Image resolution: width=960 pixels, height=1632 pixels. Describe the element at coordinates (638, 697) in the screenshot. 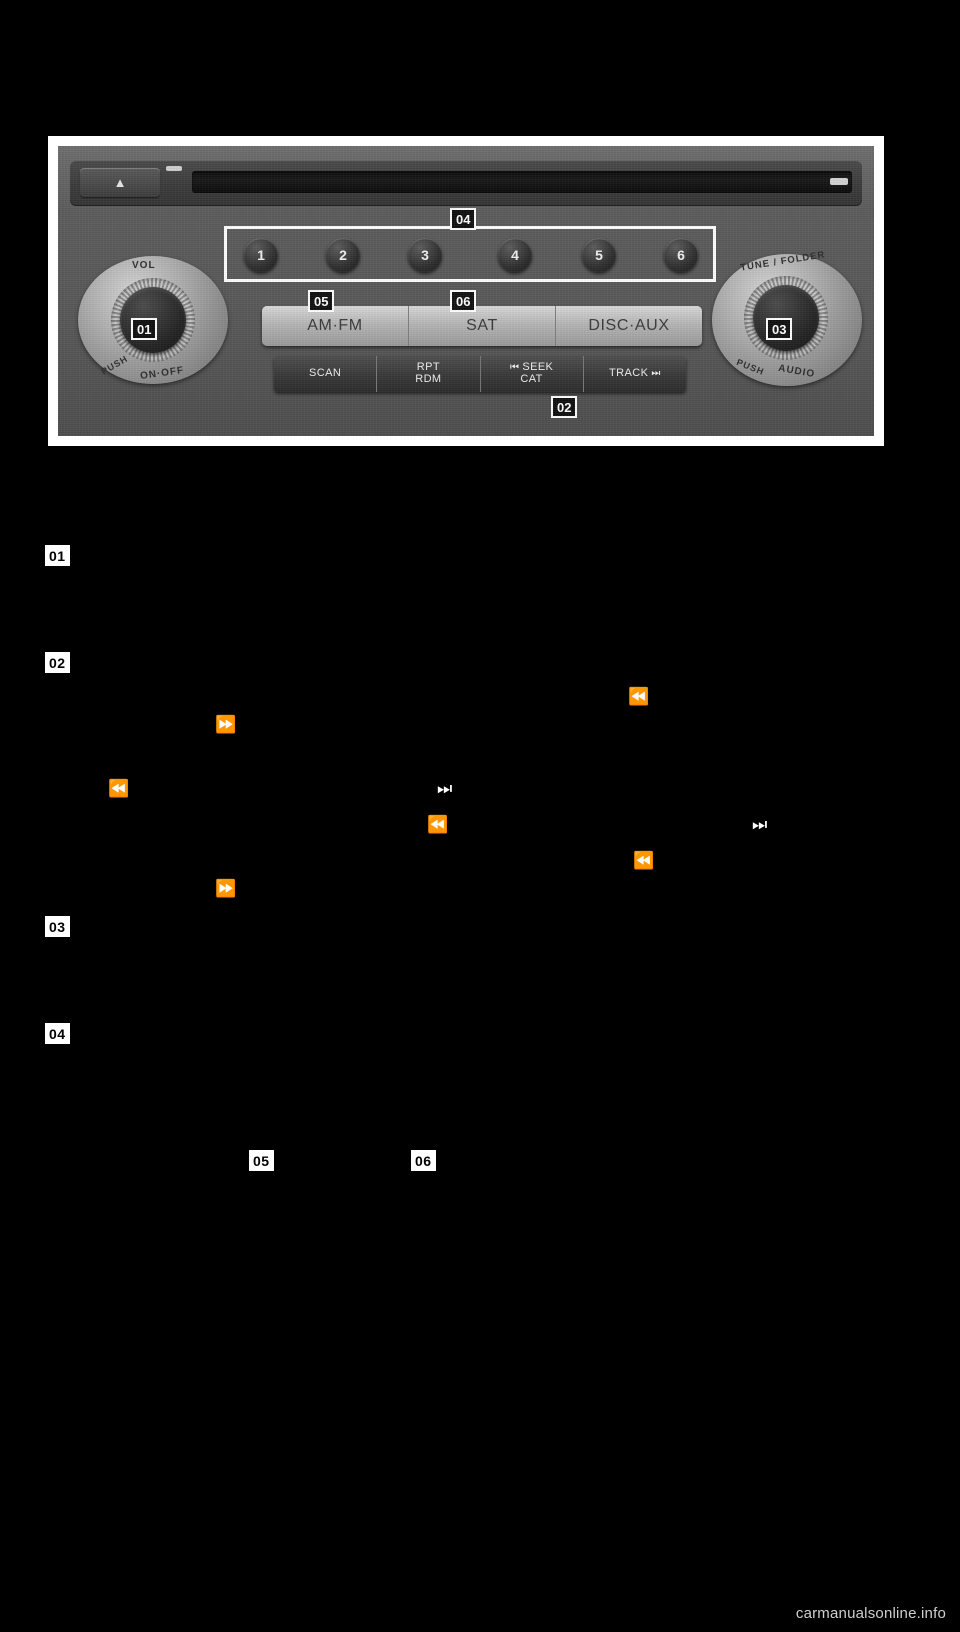

I see `rewind-icon-1: ⏪` at that location.